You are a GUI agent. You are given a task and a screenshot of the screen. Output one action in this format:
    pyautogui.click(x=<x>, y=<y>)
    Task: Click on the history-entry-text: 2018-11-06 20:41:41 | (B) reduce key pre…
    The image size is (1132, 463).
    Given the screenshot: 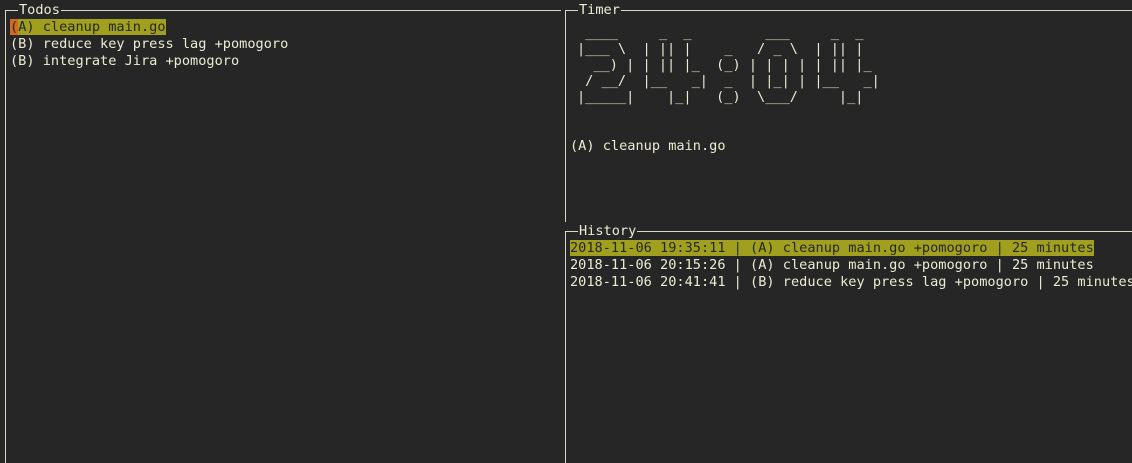 What is the action you would take?
    pyautogui.click(x=851, y=282)
    